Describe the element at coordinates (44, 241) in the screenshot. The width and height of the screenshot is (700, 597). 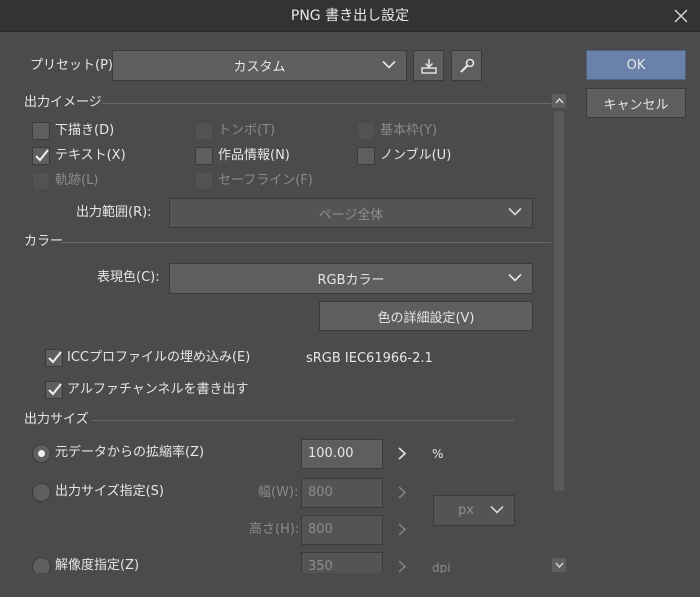
I see `color-heading: カラー` at that location.